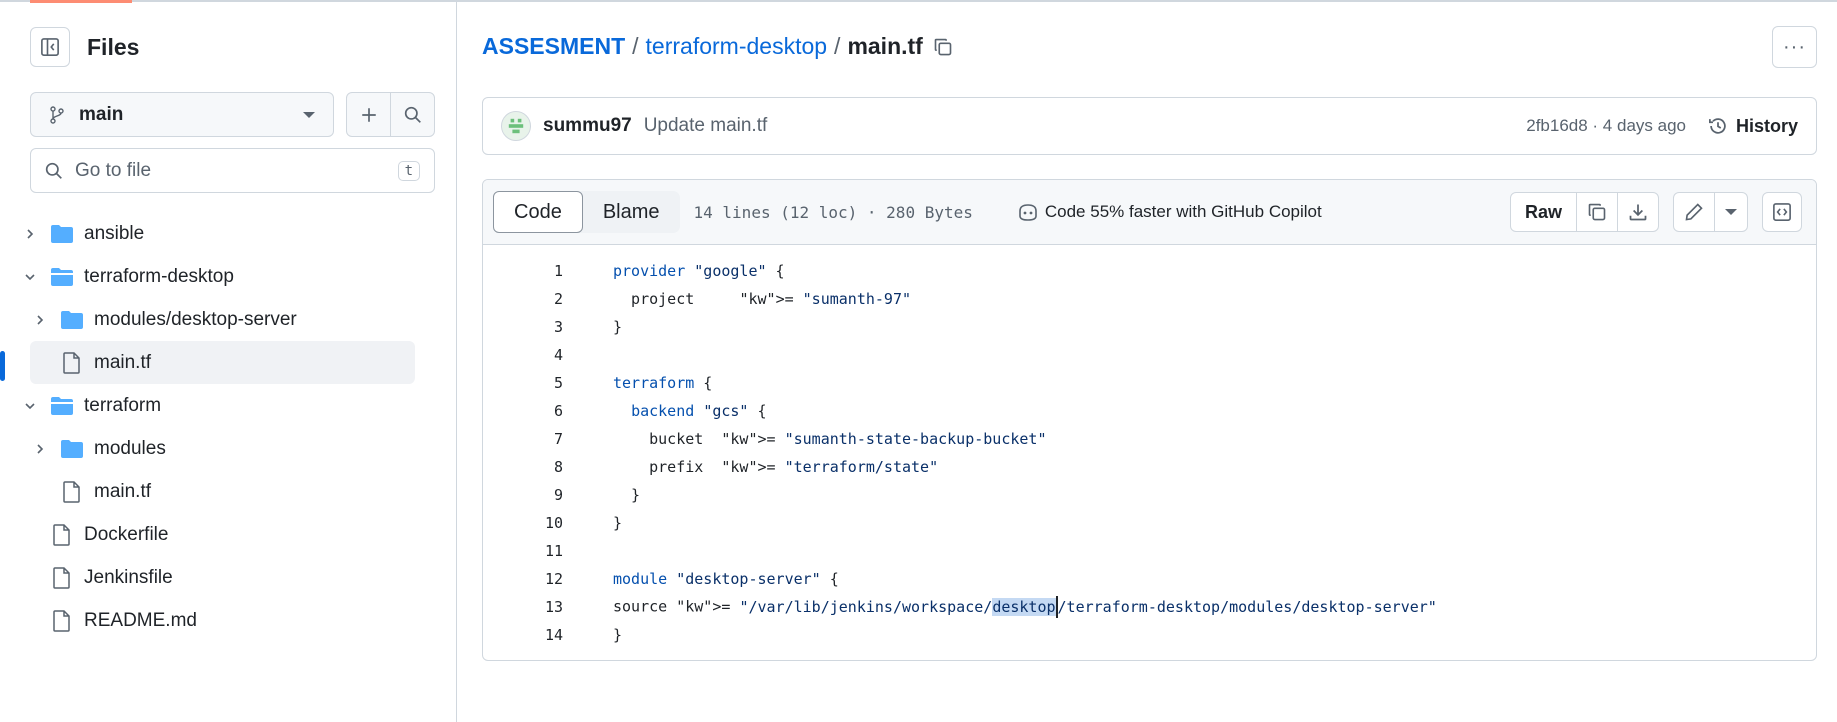 The height and width of the screenshot is (722, 1837). I want to click on chevron-right-icon, so click(40, 320).